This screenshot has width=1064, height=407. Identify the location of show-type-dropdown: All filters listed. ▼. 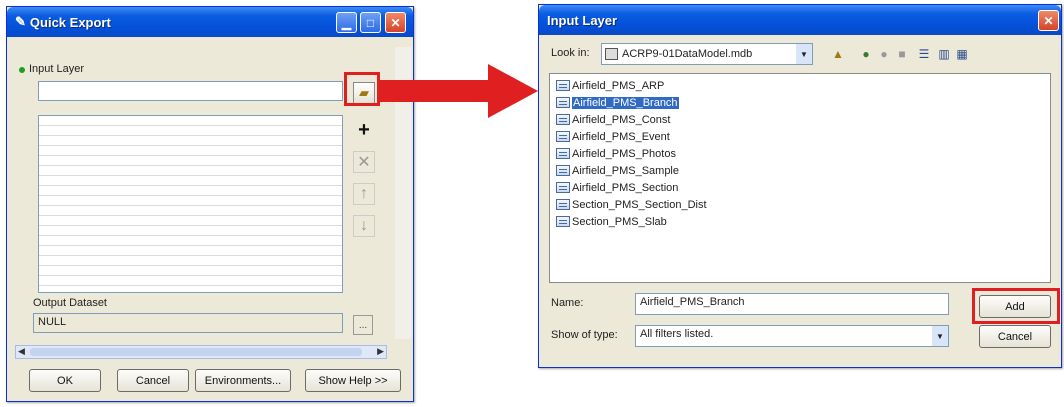
(792, 336).